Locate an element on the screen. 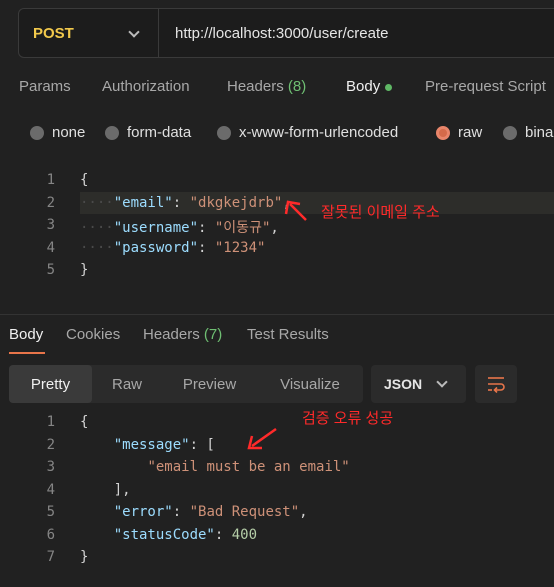 The image size is (554, 587). tab-label: Test Results is located at coordinates (288, 334).